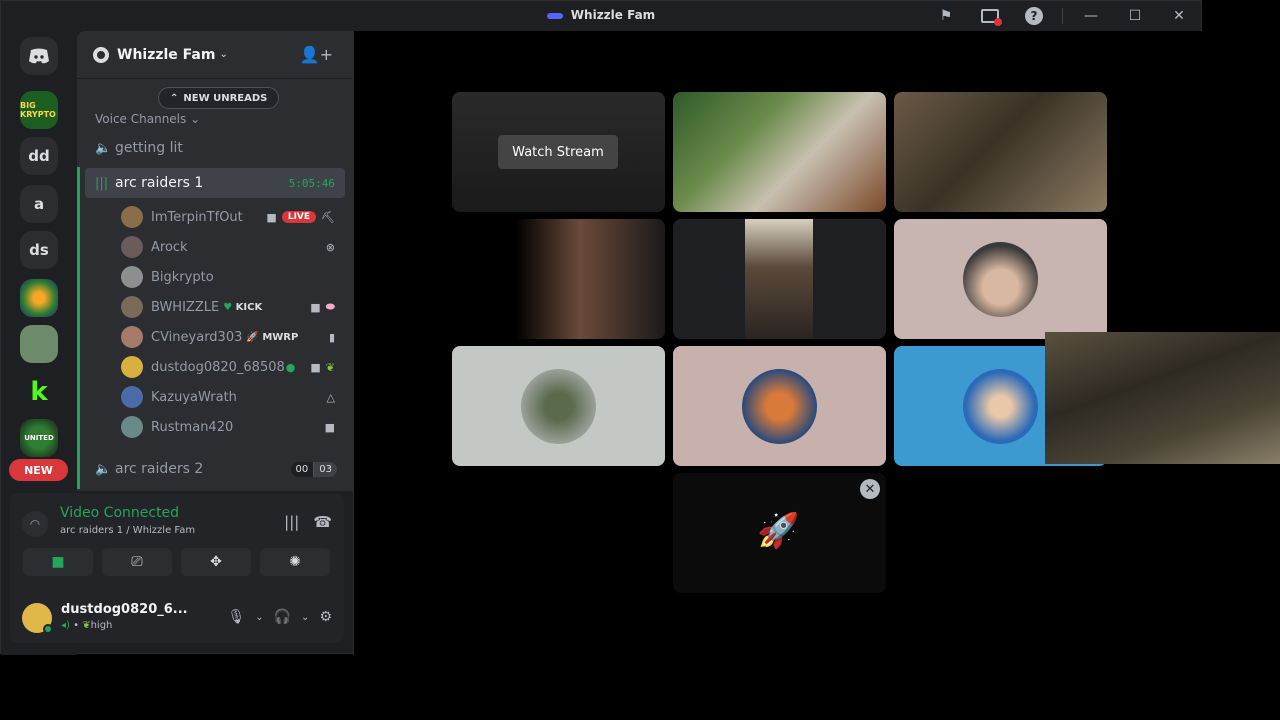 The width and height of the screenshot is (1280, 720). I want to click on voice-member: Bigkrypto, so click(231, 277).